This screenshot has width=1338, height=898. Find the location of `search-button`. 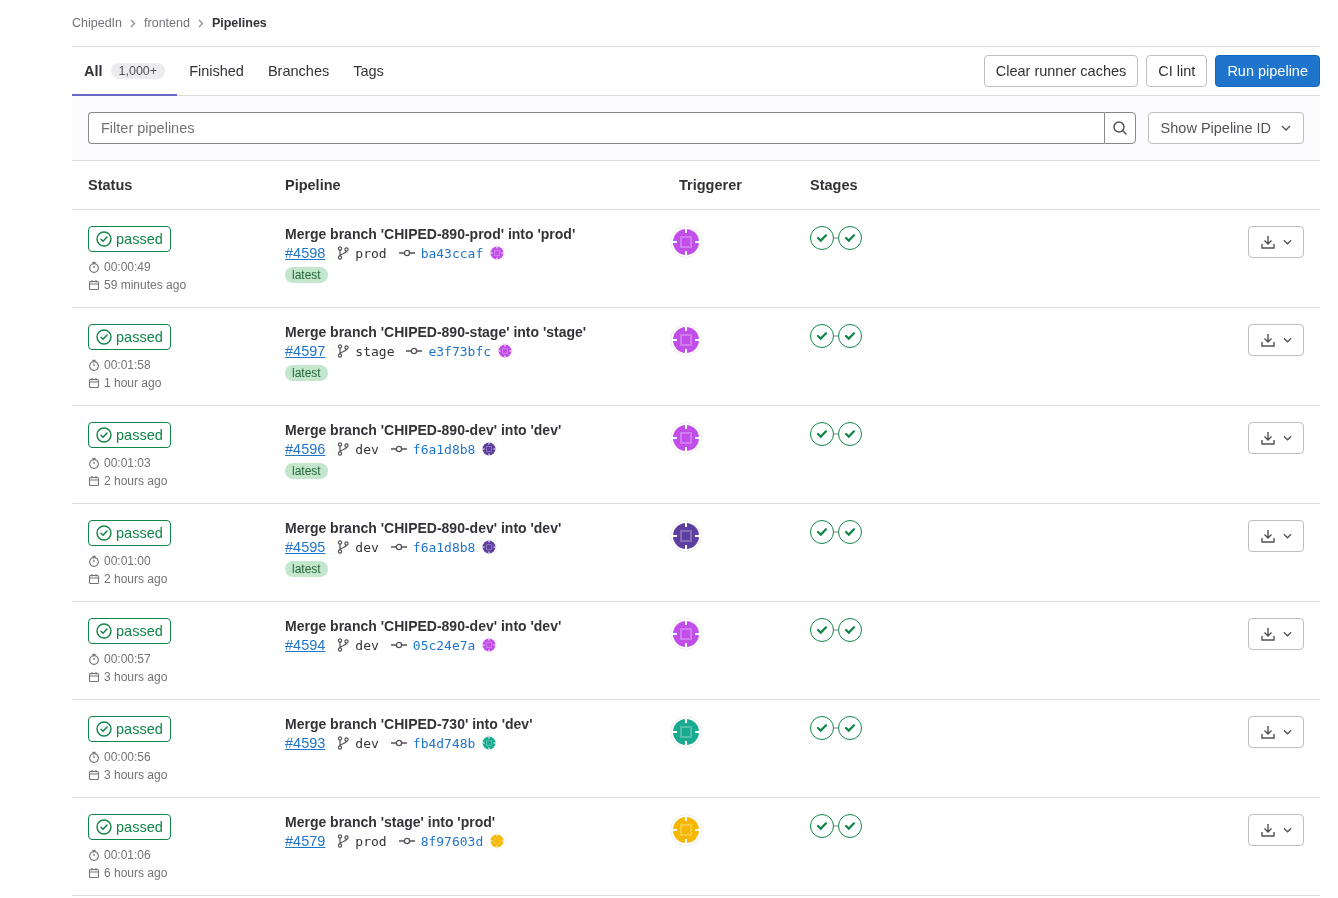

search-button is located at coordinates (1119, 128).